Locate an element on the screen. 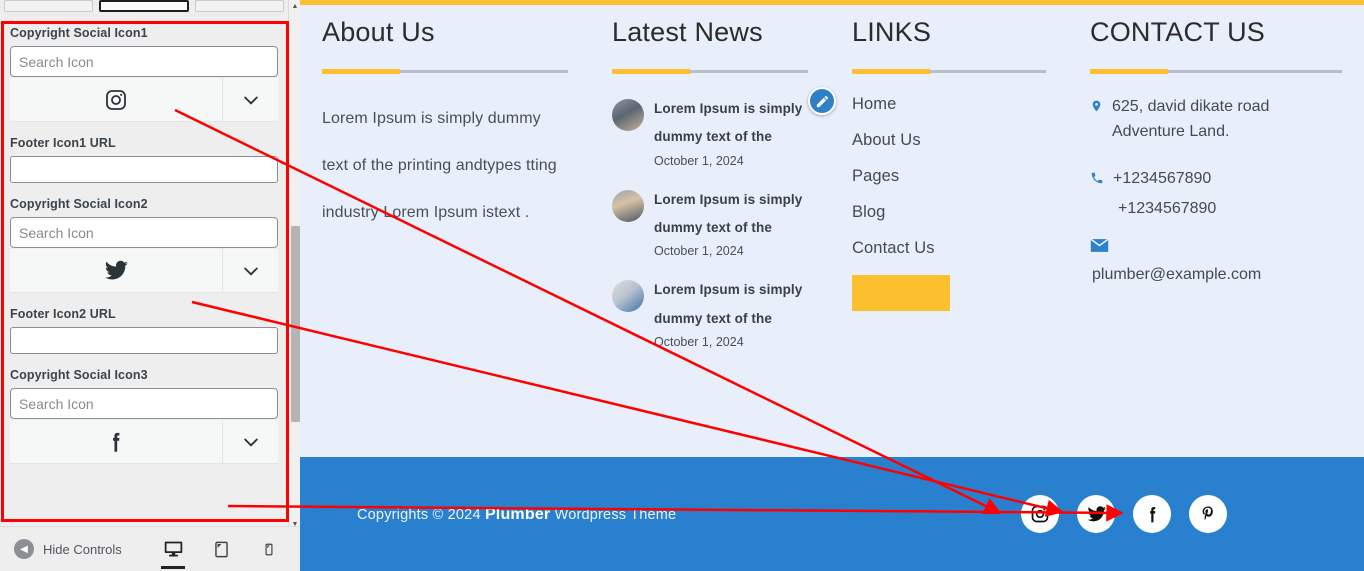 The width and height of the screenshot is (1364, 571). label-copyright-social-icon2: Copyright Social Icon2 is located at coordinates (79, 204).